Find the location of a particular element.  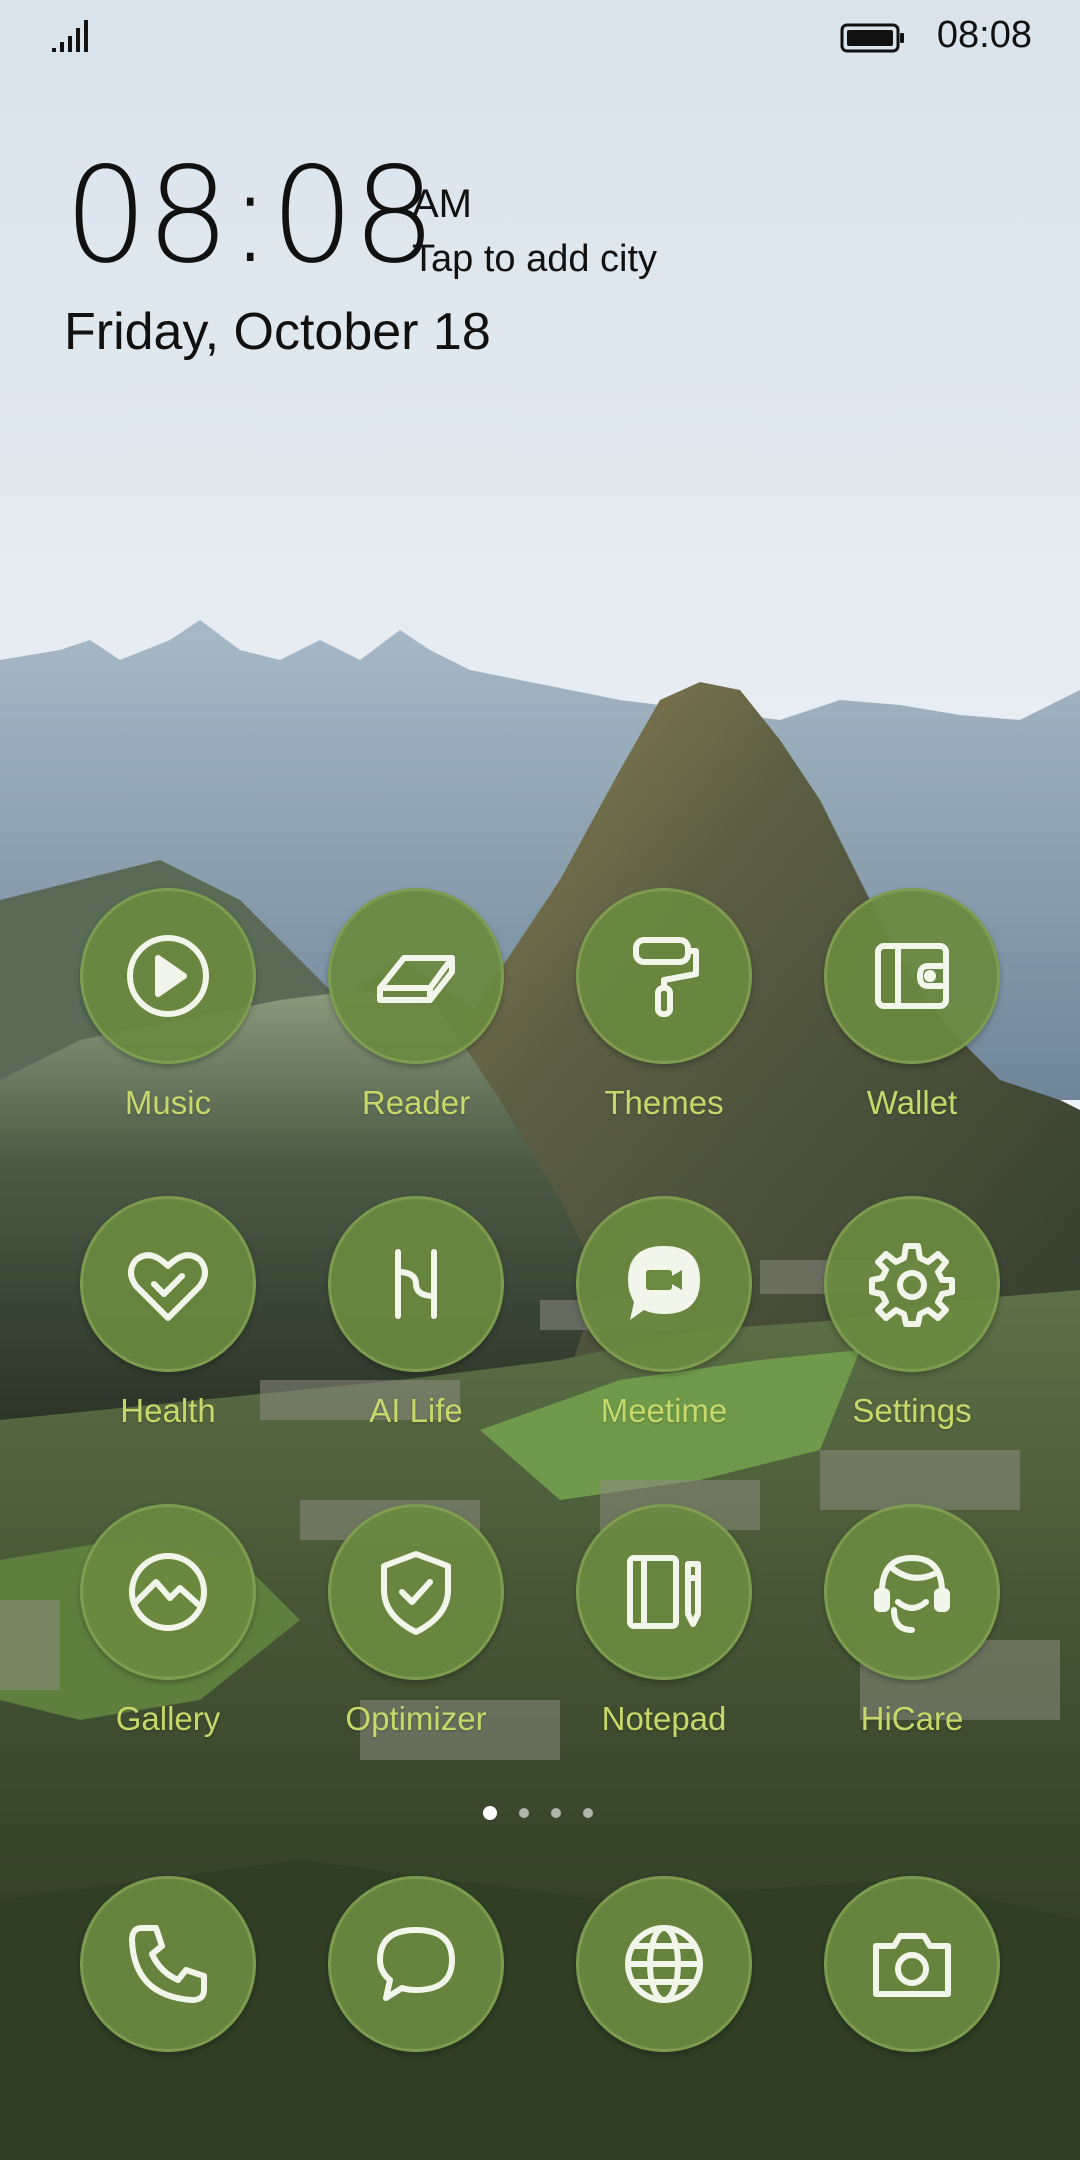

app-label: Optimizer is located at coordinates (416, 1718).